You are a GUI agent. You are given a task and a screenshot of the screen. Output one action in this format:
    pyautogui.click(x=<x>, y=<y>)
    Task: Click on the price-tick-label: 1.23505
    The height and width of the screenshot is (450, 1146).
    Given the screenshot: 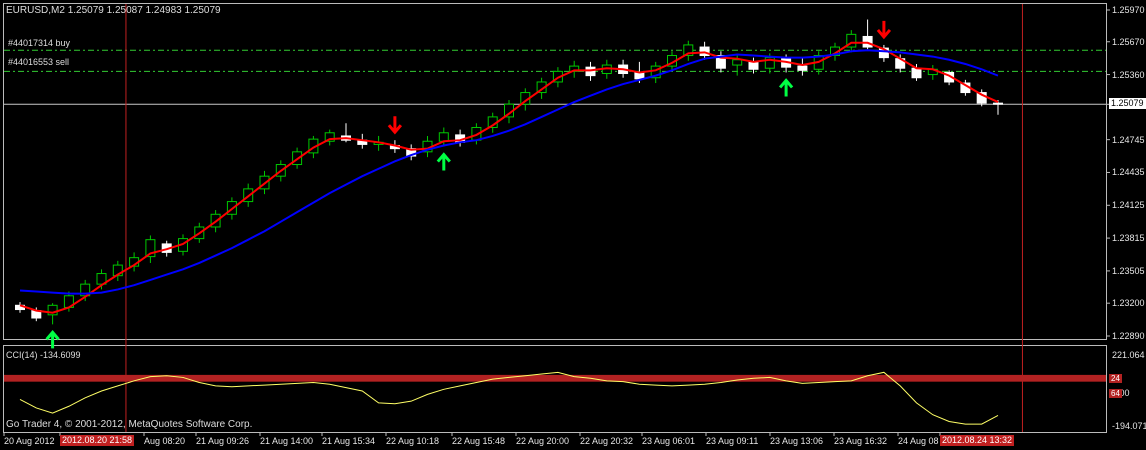 What is the action you would take?
    pyautogui.click(x=1128, y=270)
    